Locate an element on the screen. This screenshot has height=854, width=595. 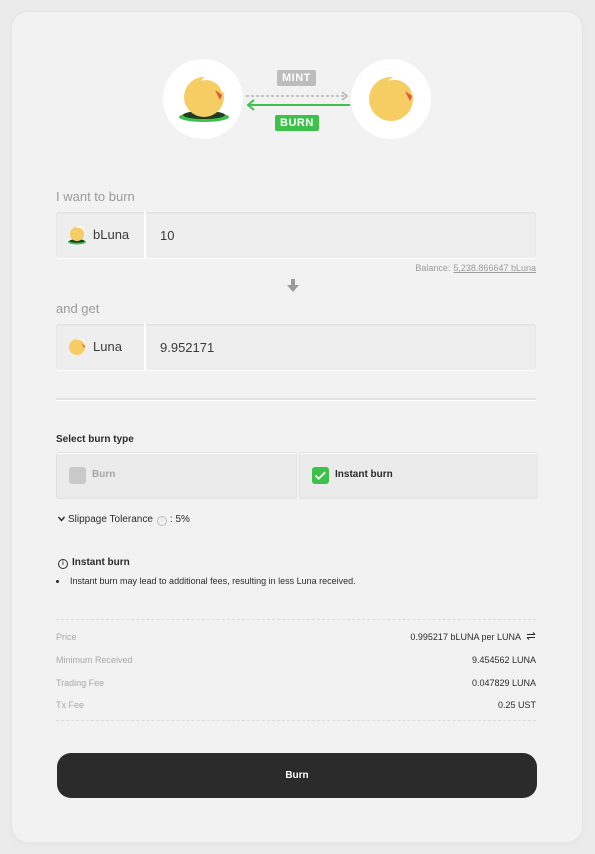
price-value: 0.995217 bLUNA per LUNA is located at coordinates (465, 637).